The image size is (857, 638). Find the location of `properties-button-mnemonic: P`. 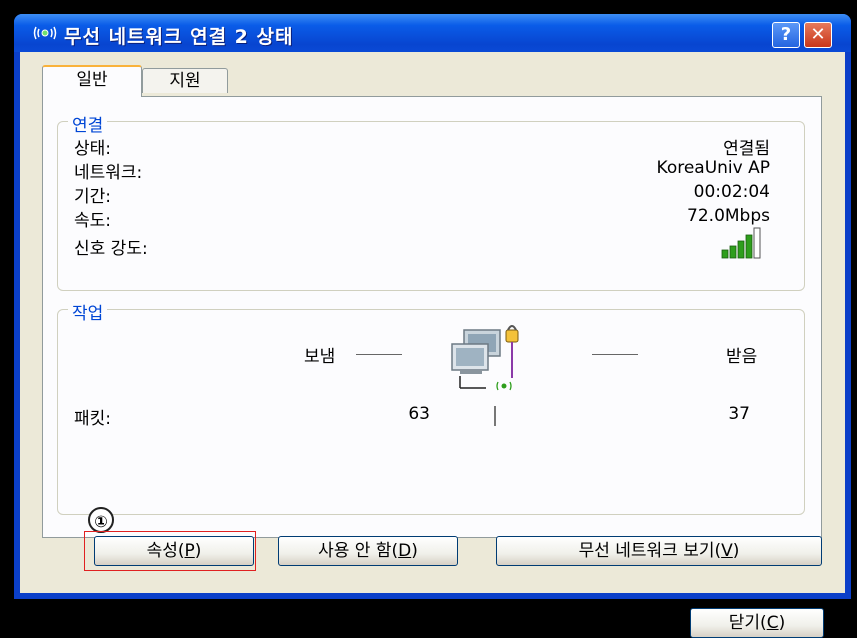

properties-button-mnemonic: P is located at coordinates (189, 551).